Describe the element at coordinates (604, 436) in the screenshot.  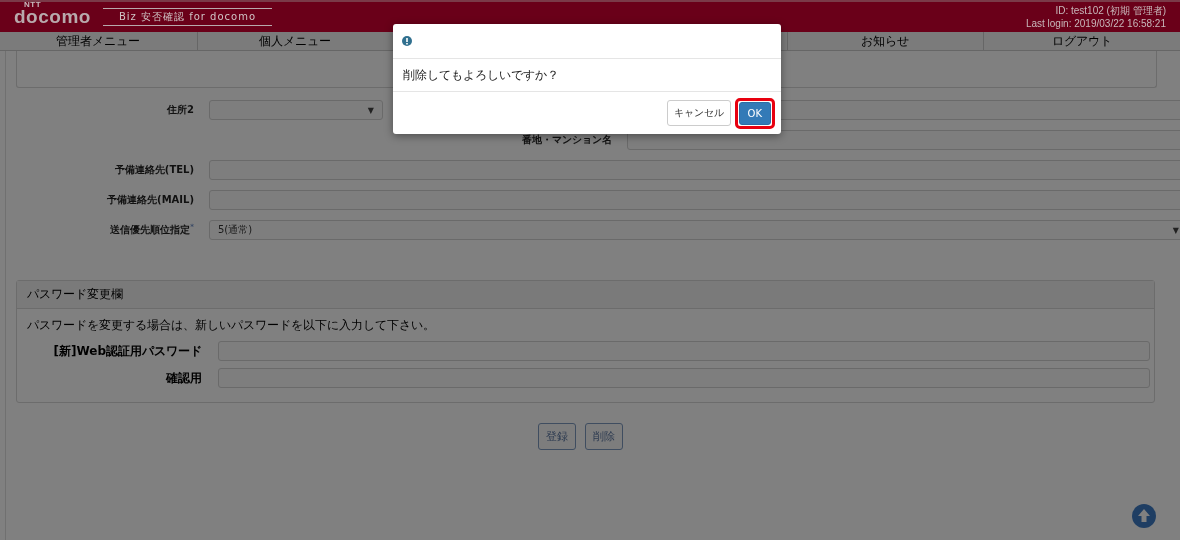
I see `action-button: 削除` at that location.